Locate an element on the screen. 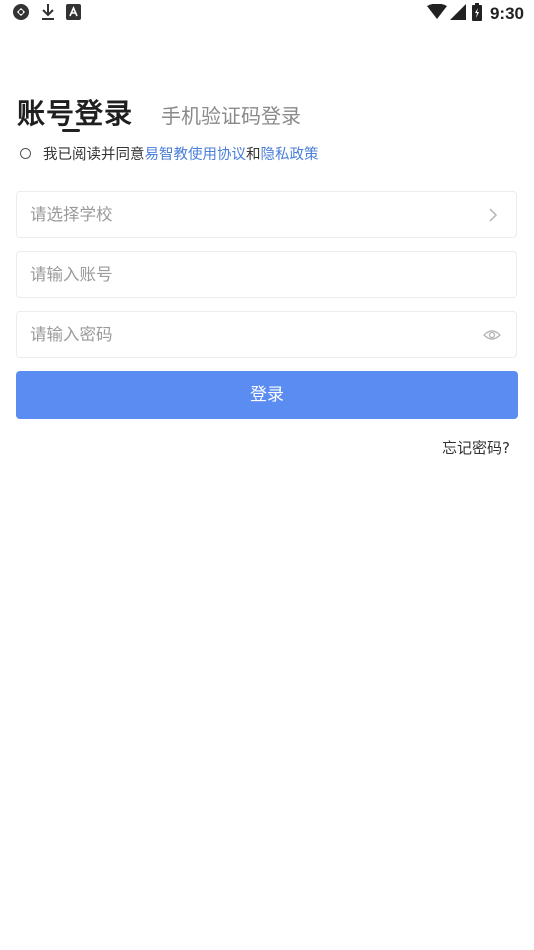 The height and width of the screenshot is (950, 534). status-bar-left is located at coordinates (51, 14).